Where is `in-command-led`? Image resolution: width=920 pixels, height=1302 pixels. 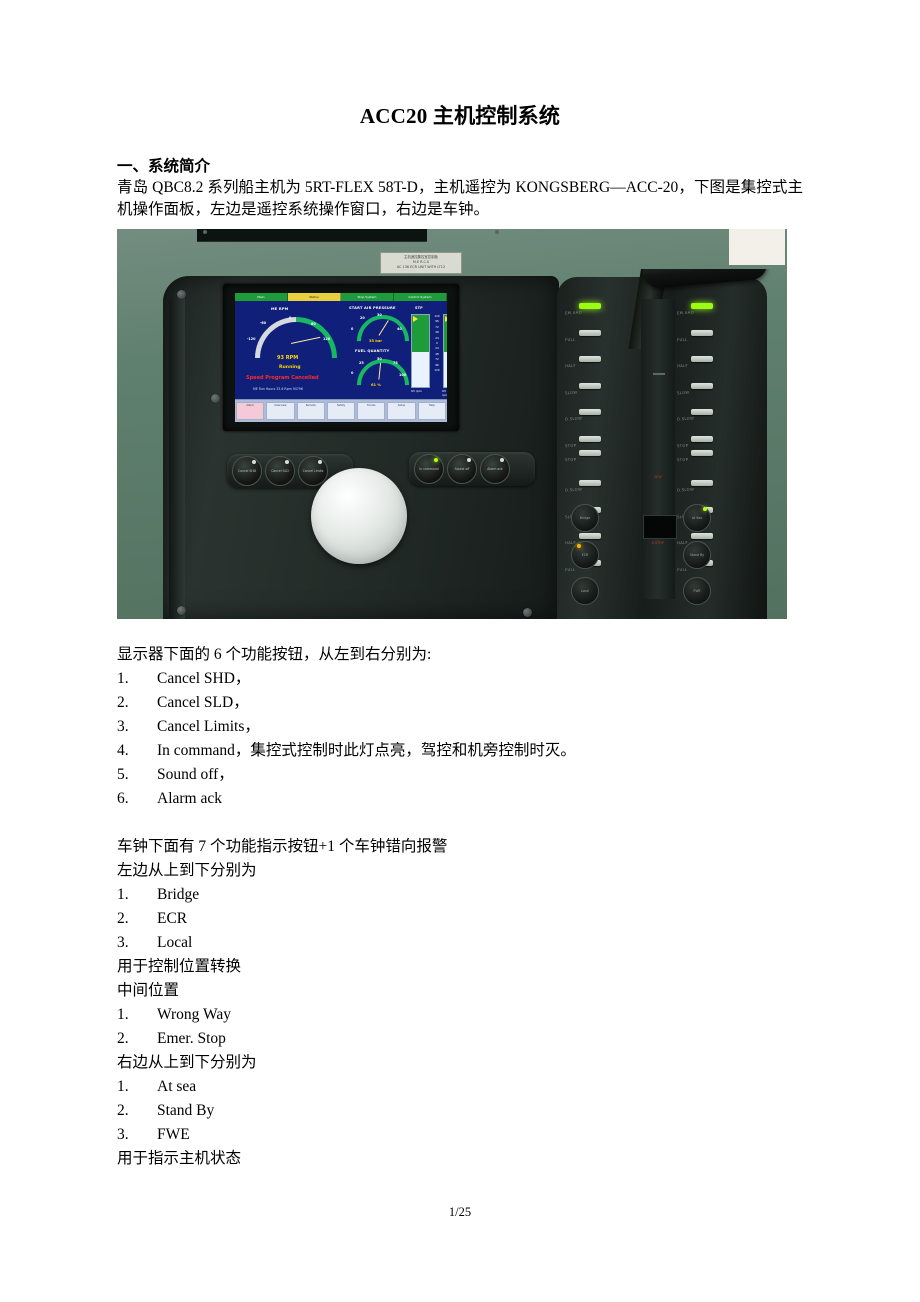
in-command-led is located at coordinates (436, 460).